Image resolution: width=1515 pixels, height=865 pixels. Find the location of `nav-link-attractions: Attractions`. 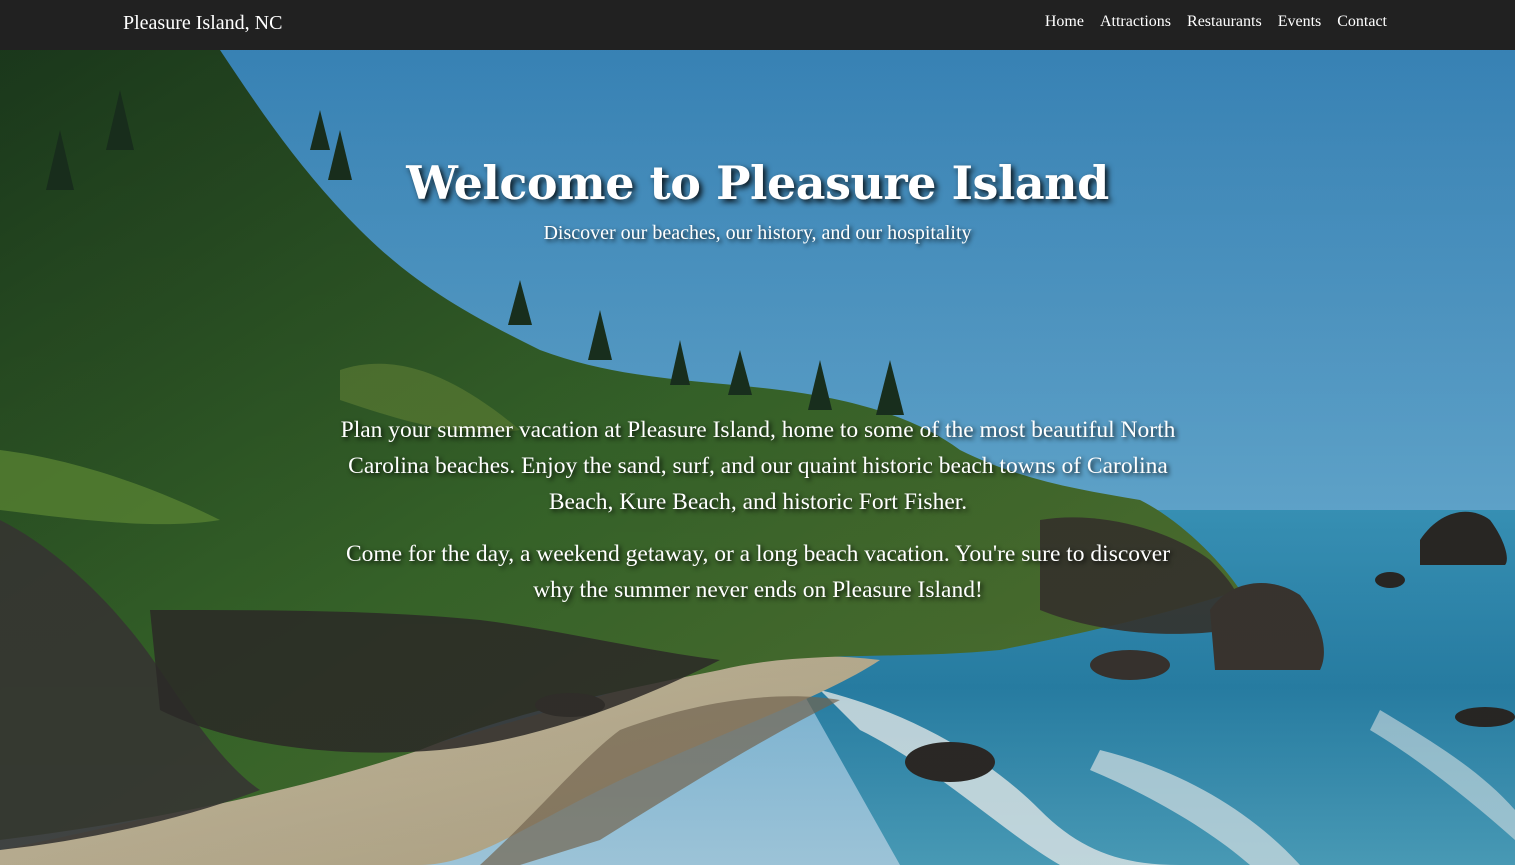

nav-link-attractions: Attractions is located at coordinates (1135, 22).